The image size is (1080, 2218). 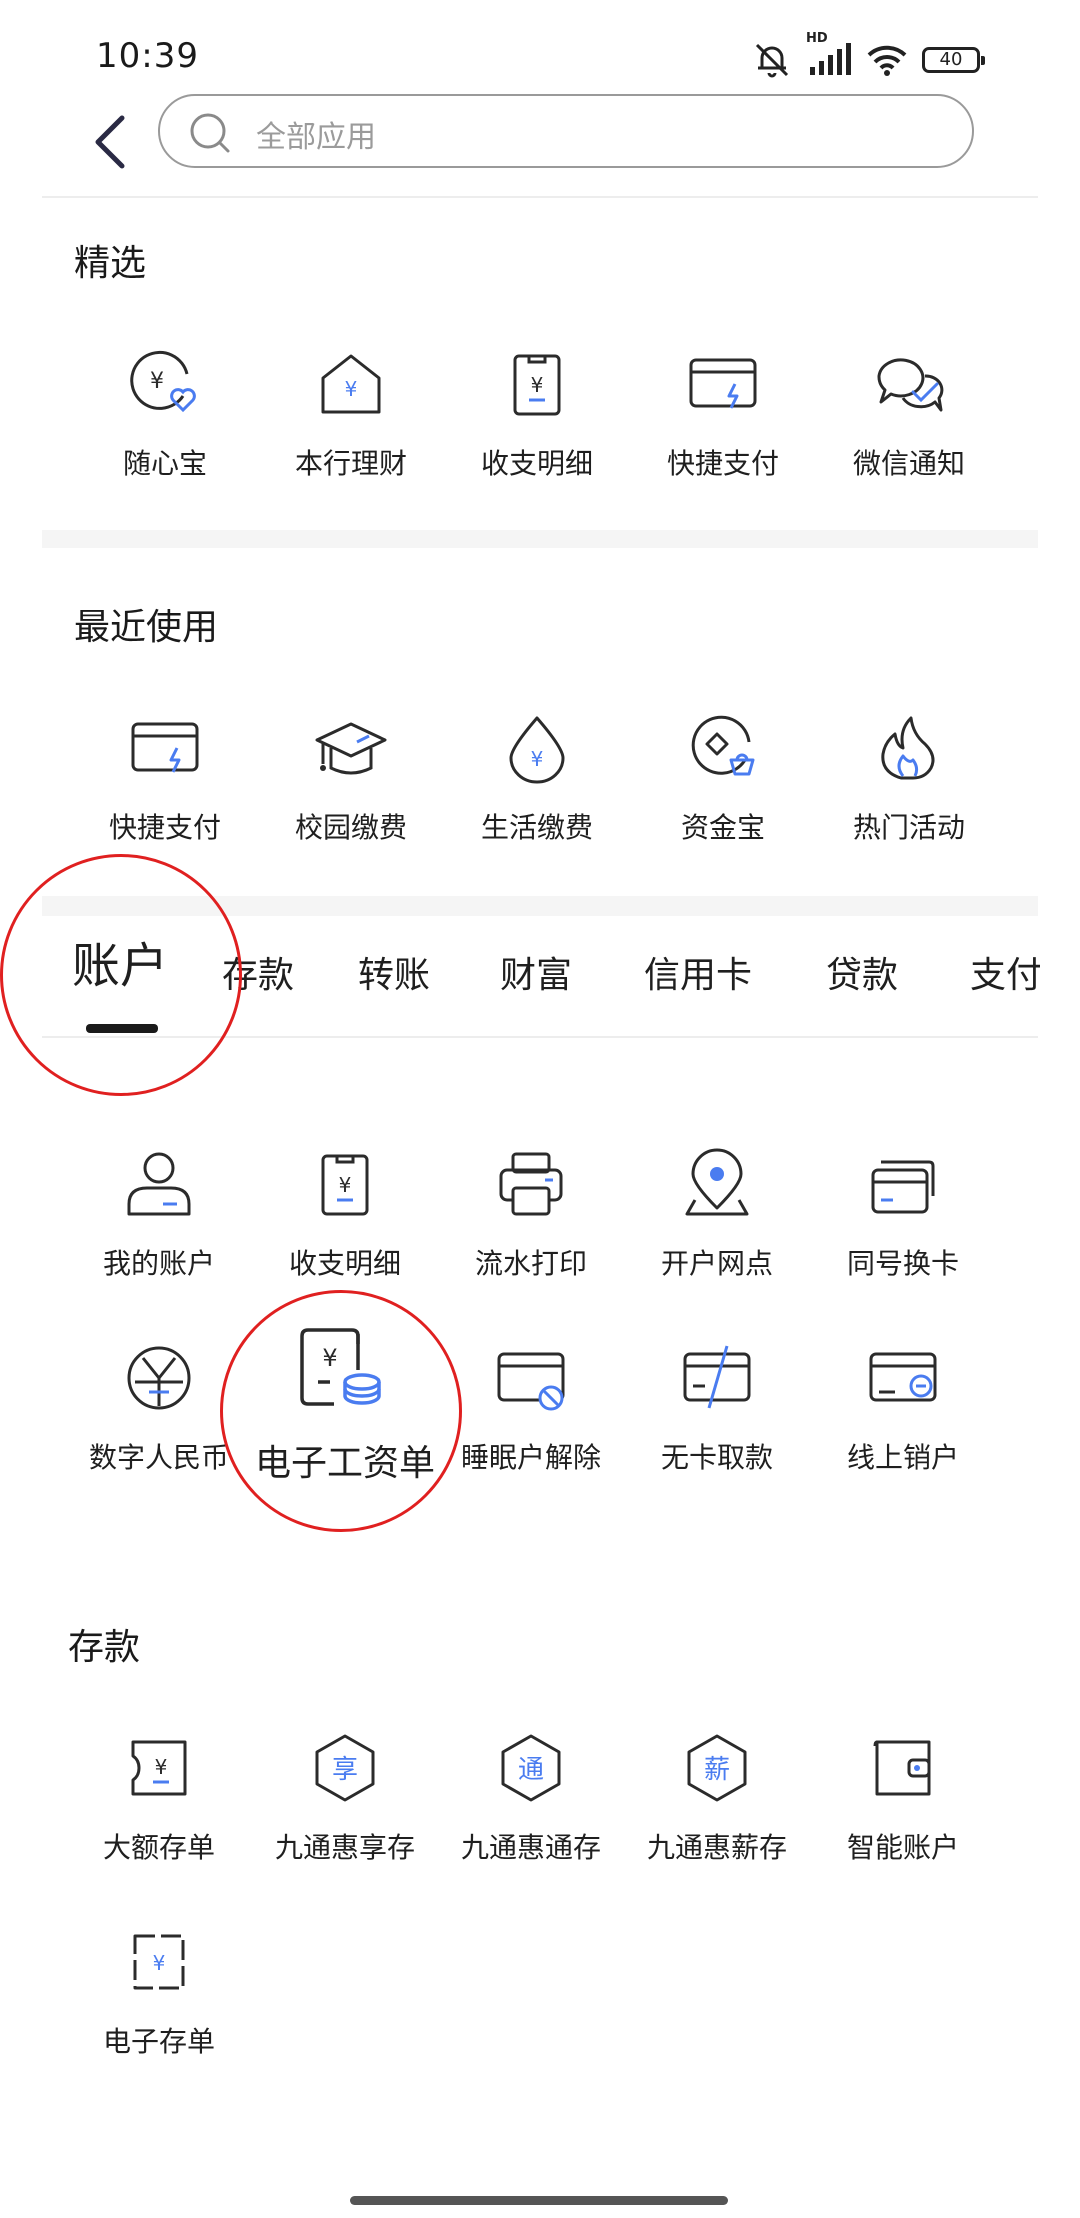 I want to click on printer-icon, so click(x=531, y=1184).